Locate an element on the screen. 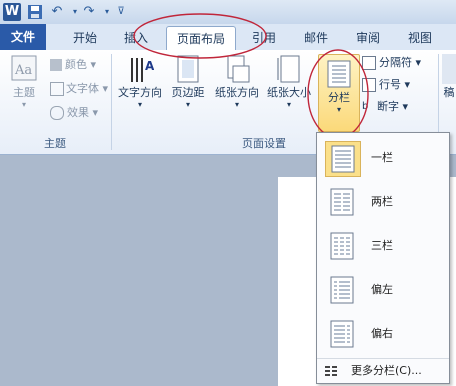 The height and width of the screenshot is (386, 456). tab-highlight-oval is located at coordinates (200, 36).